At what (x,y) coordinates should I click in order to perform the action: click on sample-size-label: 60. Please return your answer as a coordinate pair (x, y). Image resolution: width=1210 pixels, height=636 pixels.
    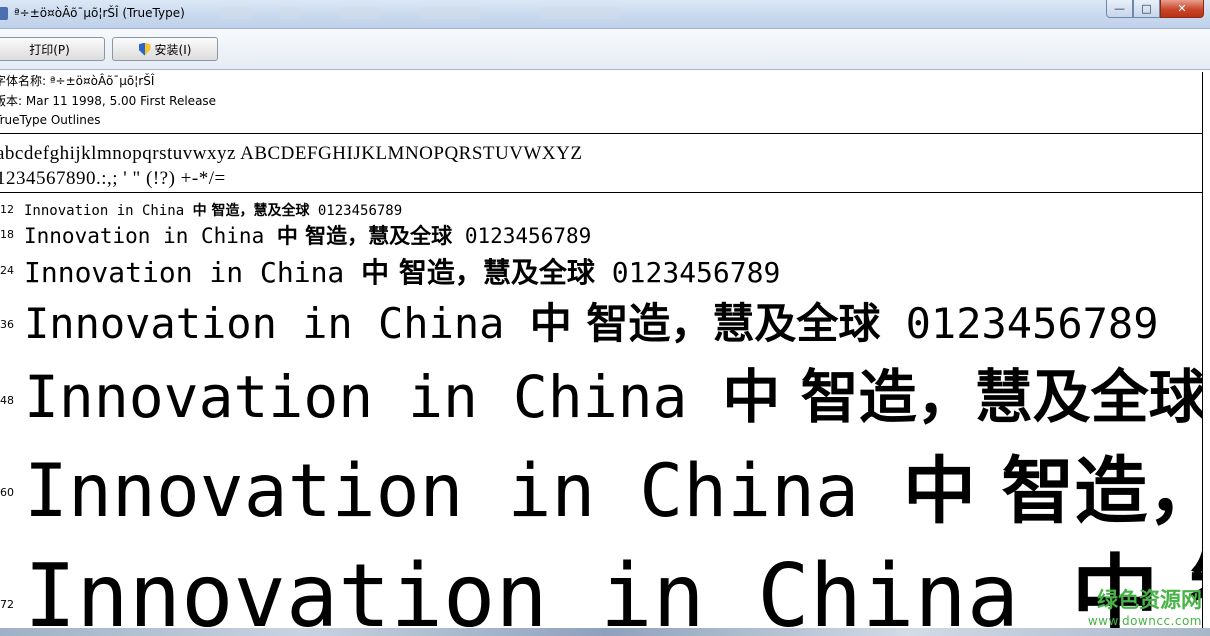
    Looking at the image, I should click on (7, 492).